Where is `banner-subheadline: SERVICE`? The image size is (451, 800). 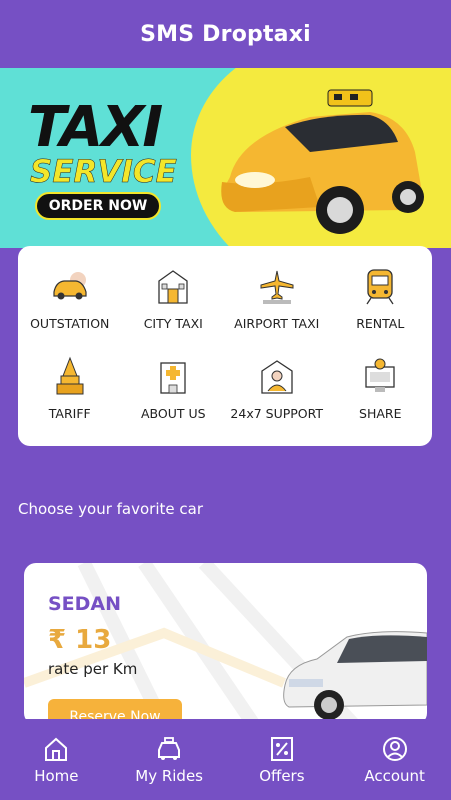 banner-subheadline: SERVICE is located at coordinates (103, 172).